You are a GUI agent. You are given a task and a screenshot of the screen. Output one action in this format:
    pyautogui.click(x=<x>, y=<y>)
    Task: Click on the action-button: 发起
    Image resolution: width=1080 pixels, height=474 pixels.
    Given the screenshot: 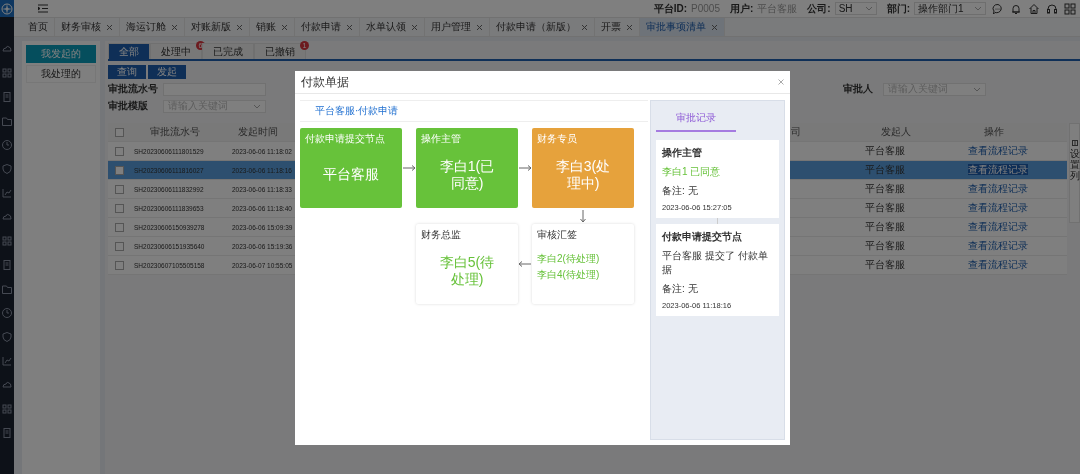 What is the action you would take?
    pyautogui.click(x=167, y=72)
    